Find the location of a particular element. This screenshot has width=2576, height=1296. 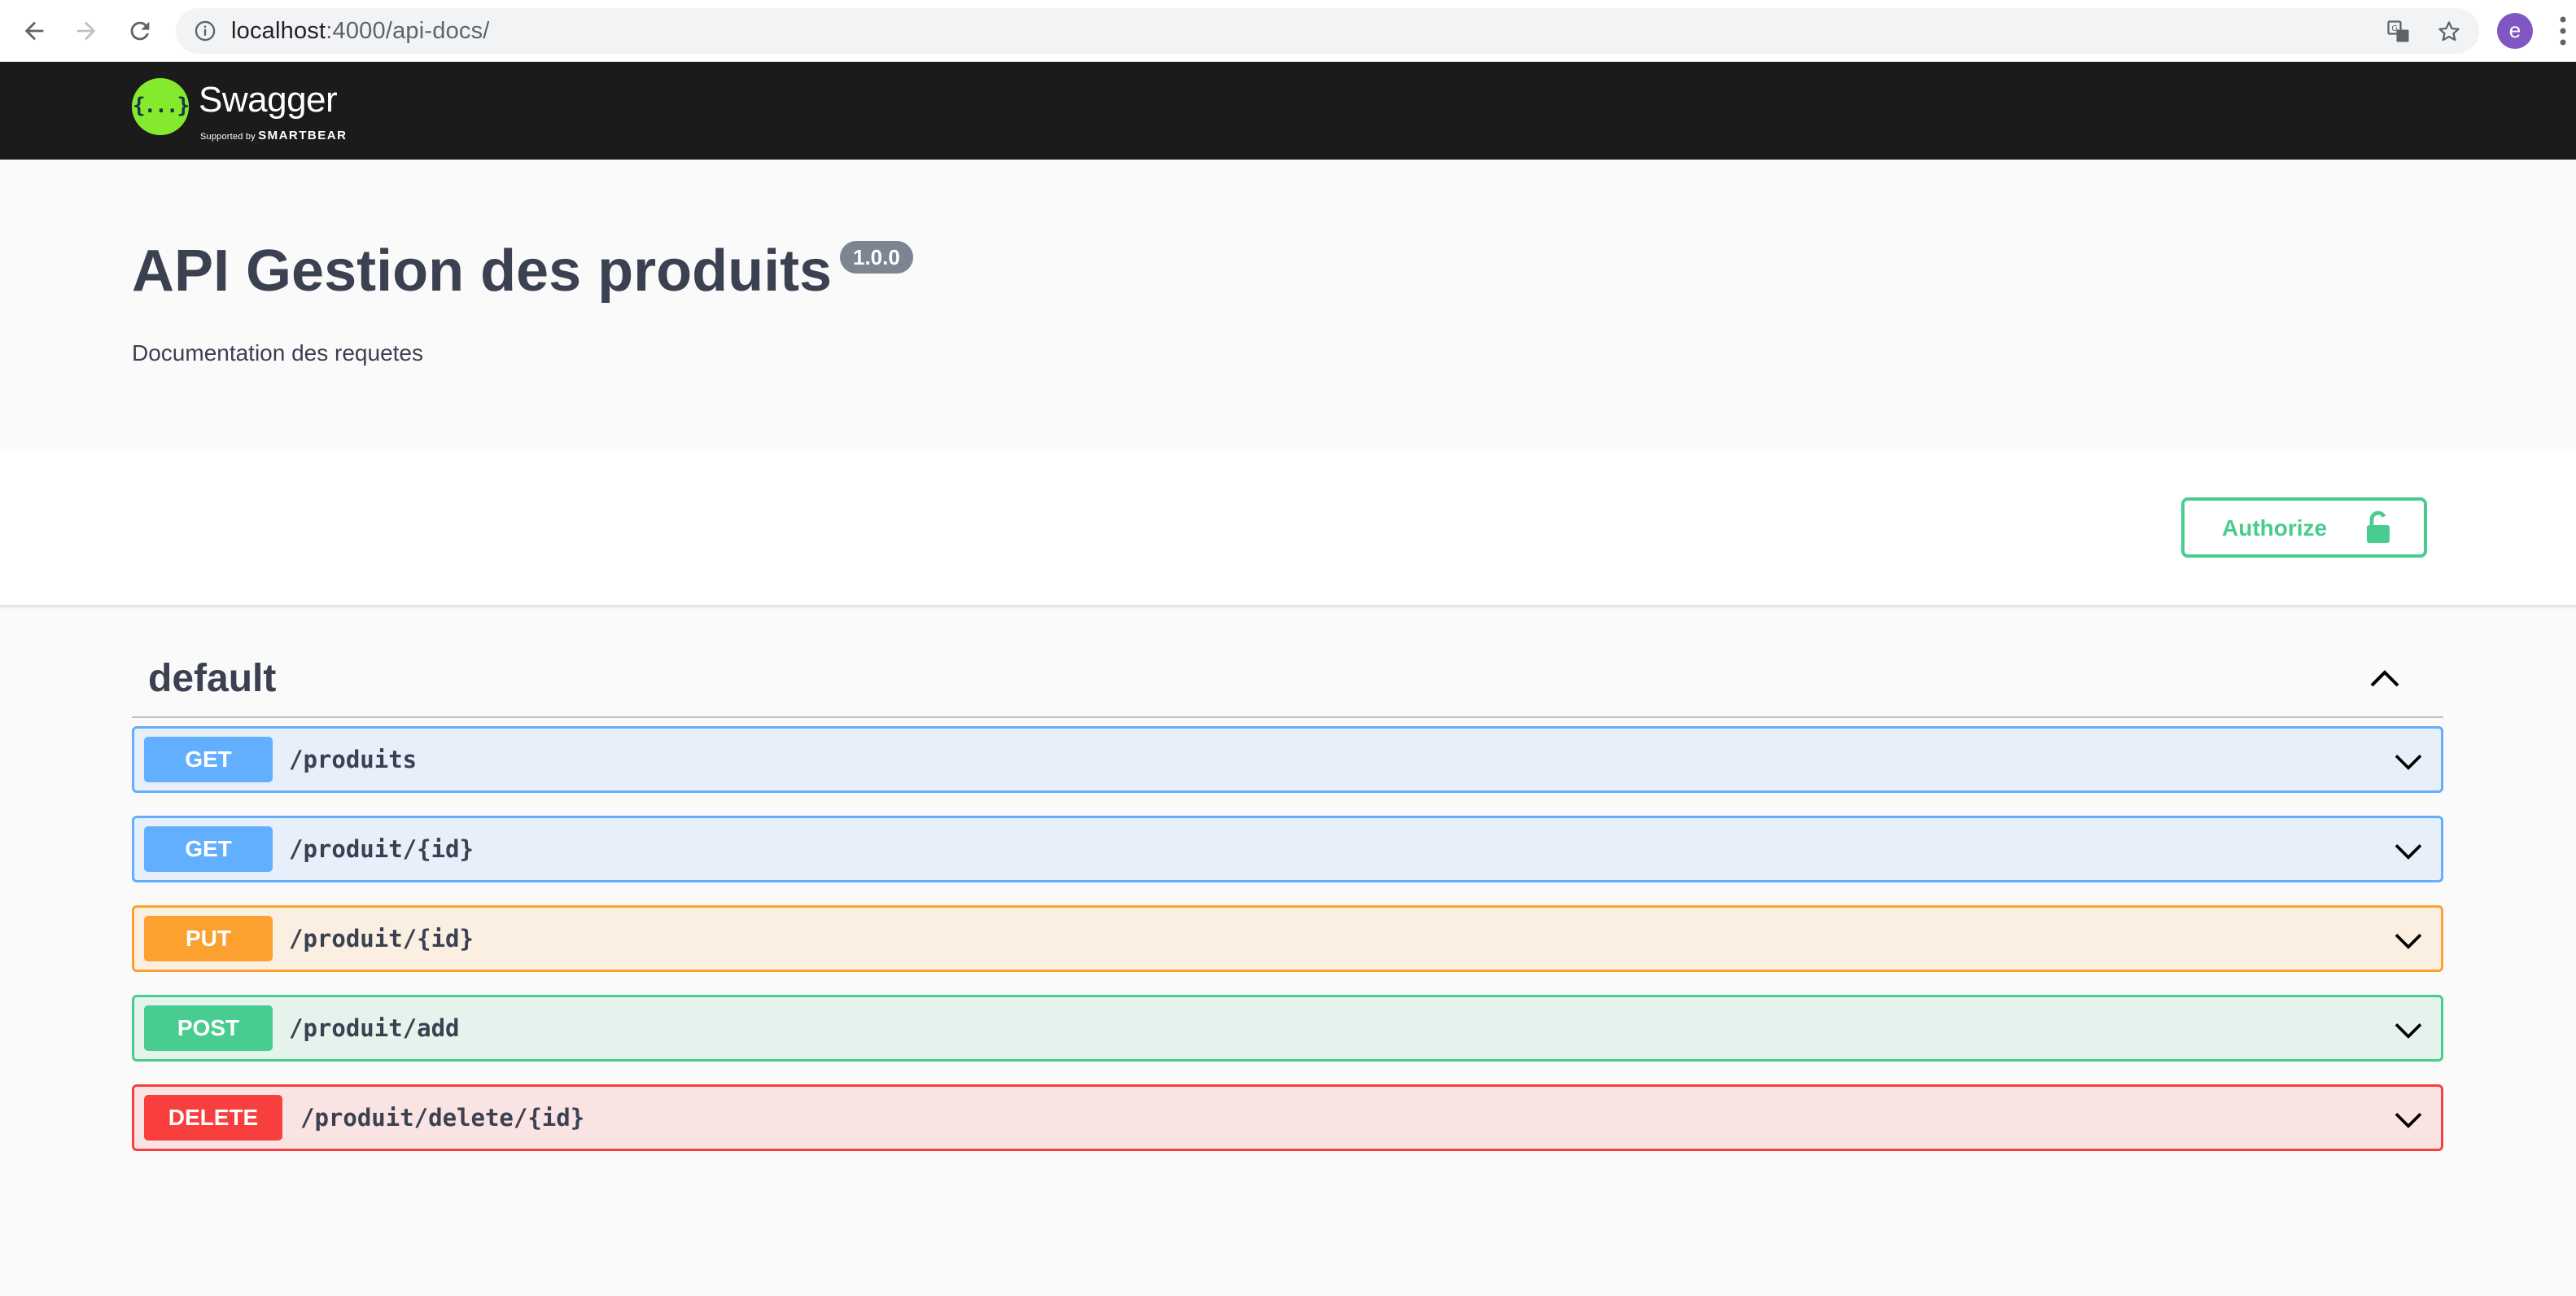

logo-mark: {...} is located at coordinates (161, 106).